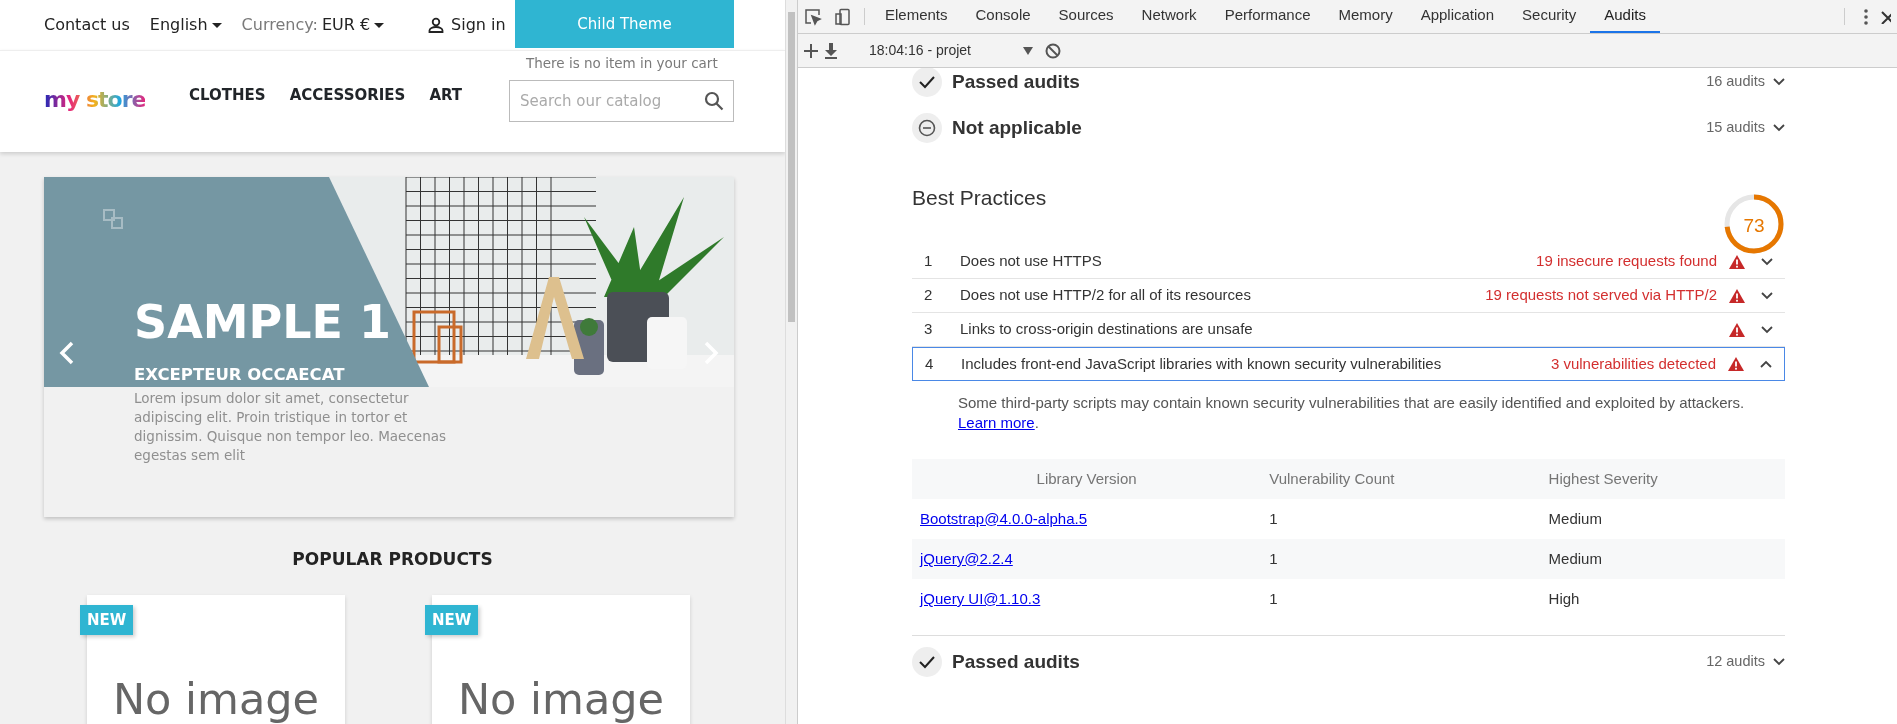  I want to click on plus-icon, so click(811, 50).